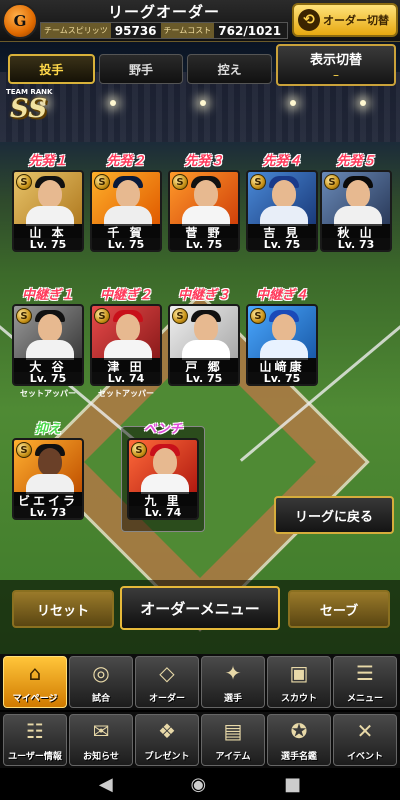  I want to click on player-name: 九 里, so click(163, 500).